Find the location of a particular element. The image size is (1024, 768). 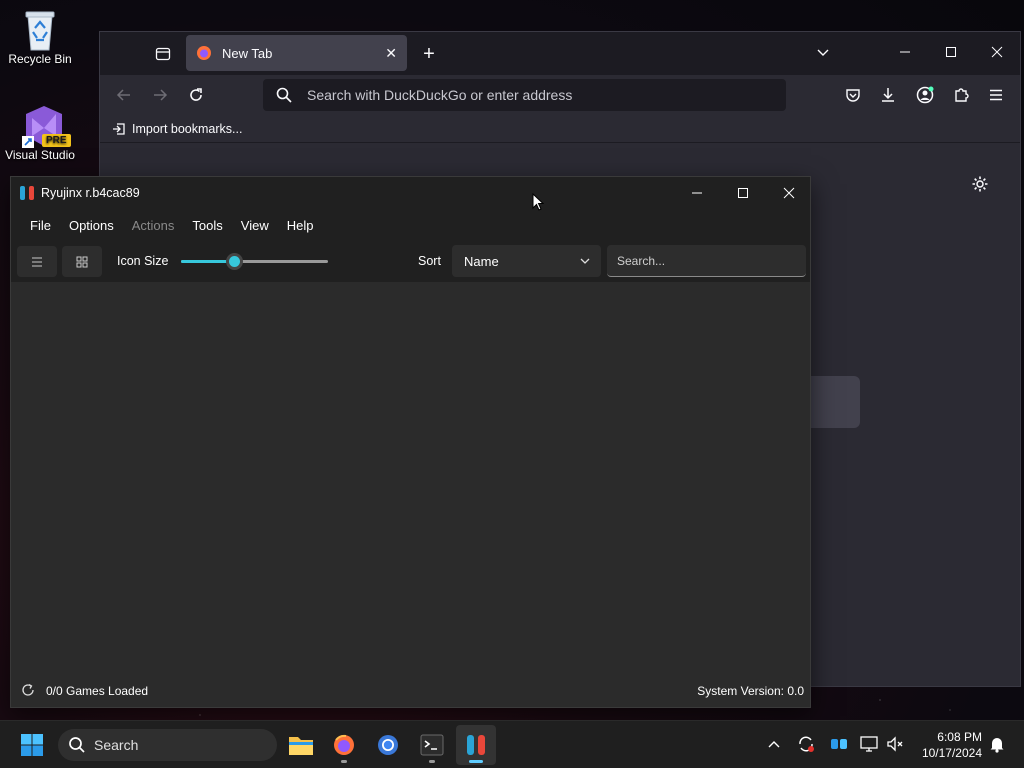

refresh-icon is located at coordinates (28, 689).